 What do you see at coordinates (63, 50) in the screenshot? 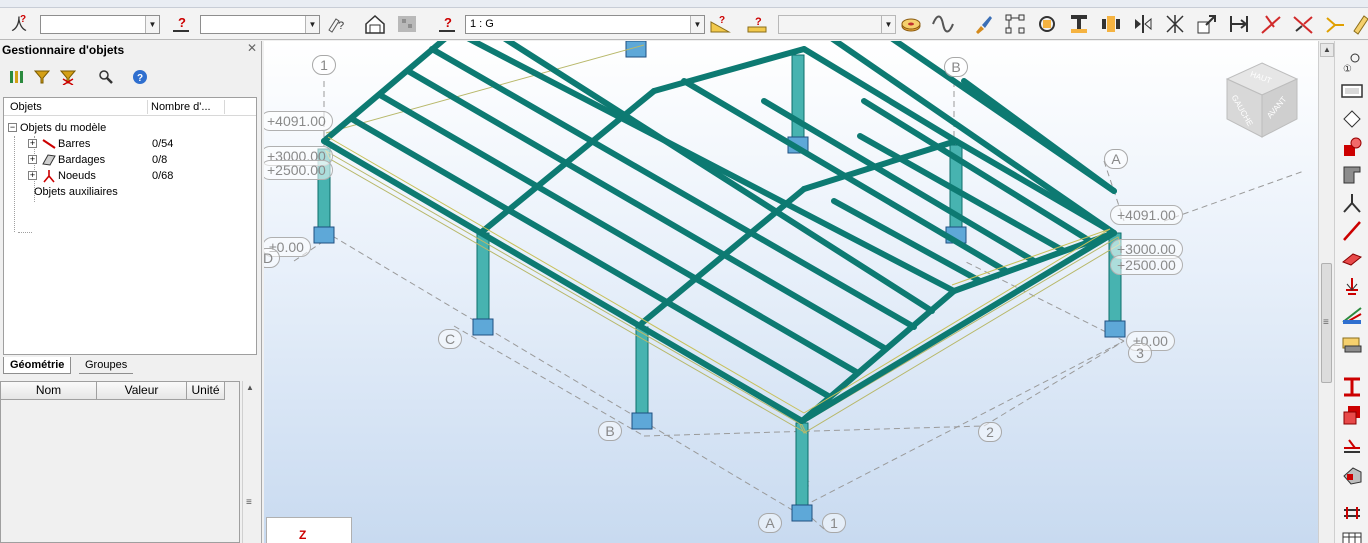
I see `panel-title: Gestionnaire d'objets` at bounding box center [63, 50].